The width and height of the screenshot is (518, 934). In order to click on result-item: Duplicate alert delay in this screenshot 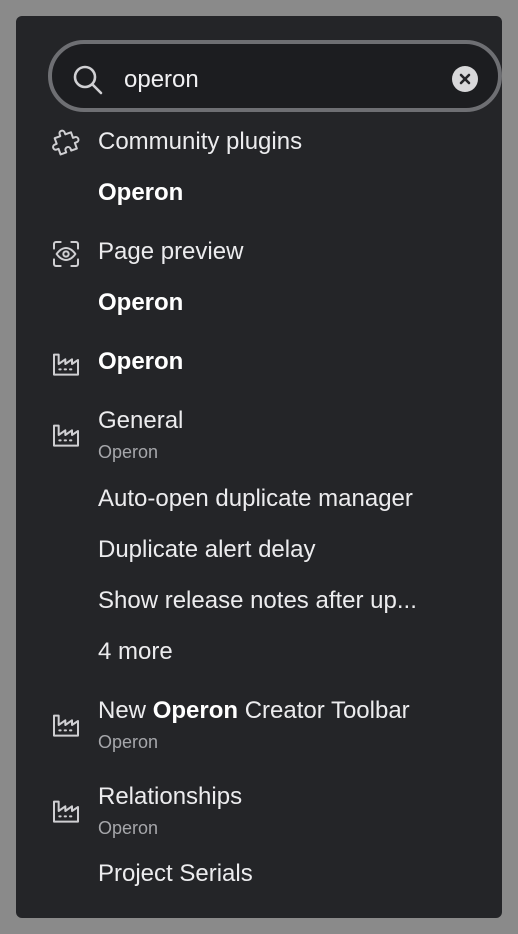, I will do `click(206, 550)`.